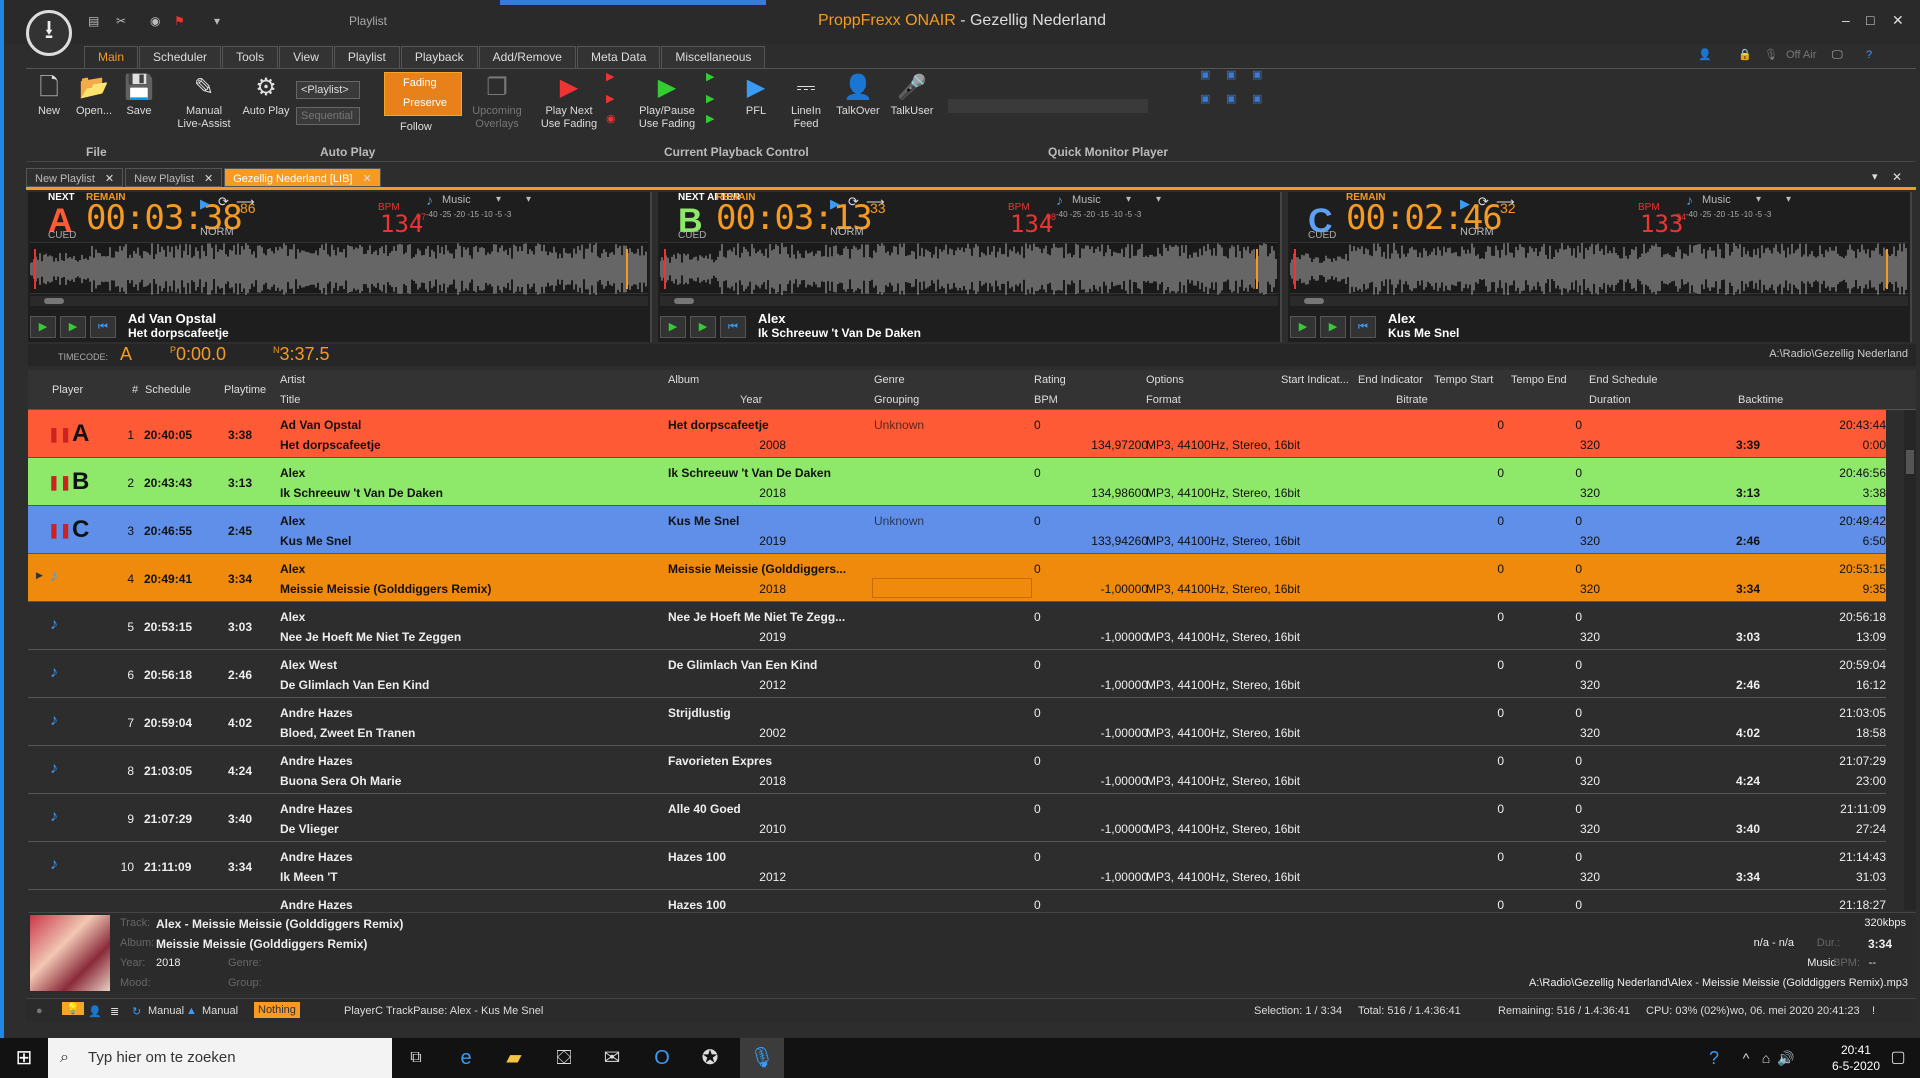 This screenshot has width=1920, height=1078. I want to click on new-button: 🗋 New, so click(49, 95).